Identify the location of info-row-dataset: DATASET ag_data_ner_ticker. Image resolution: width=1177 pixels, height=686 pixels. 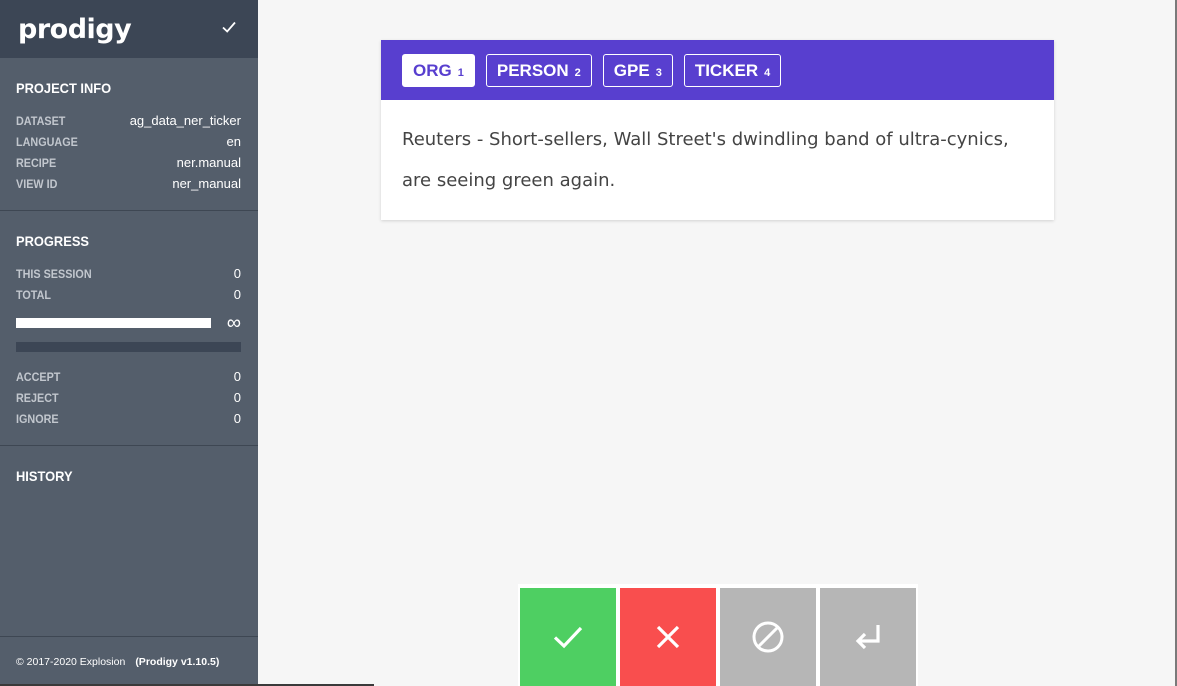
(128, 120).